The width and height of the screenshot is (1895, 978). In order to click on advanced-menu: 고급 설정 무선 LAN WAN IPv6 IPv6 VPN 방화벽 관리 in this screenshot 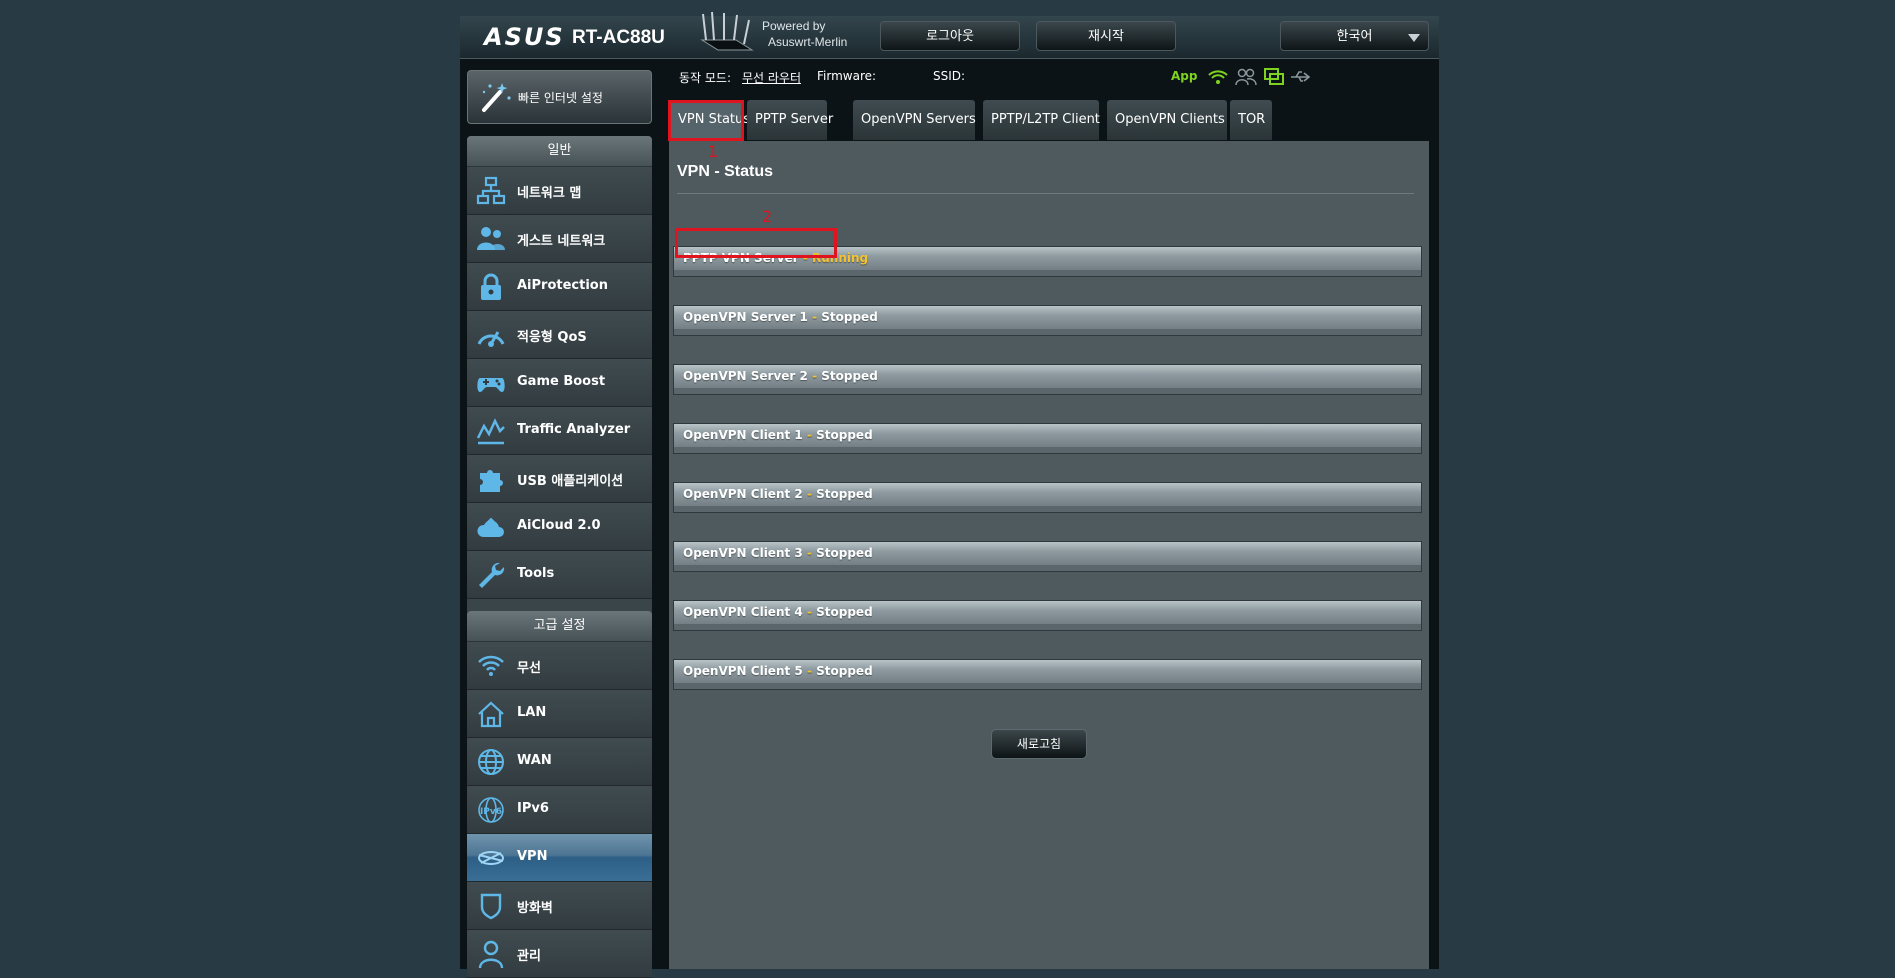, I will do `click(559, 794)`.